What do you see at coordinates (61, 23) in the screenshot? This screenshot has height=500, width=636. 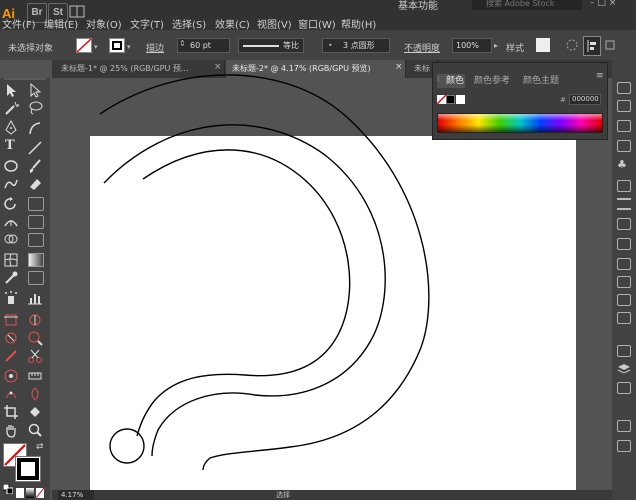 I see `menu-edit: 编辑(E)` at bounding box center [61, 23].